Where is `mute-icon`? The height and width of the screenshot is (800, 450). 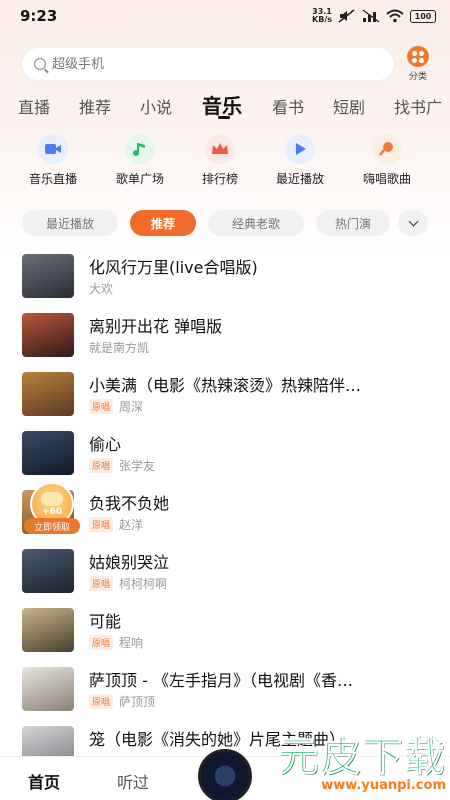
mute-icon is located at coordinates (346, 16).